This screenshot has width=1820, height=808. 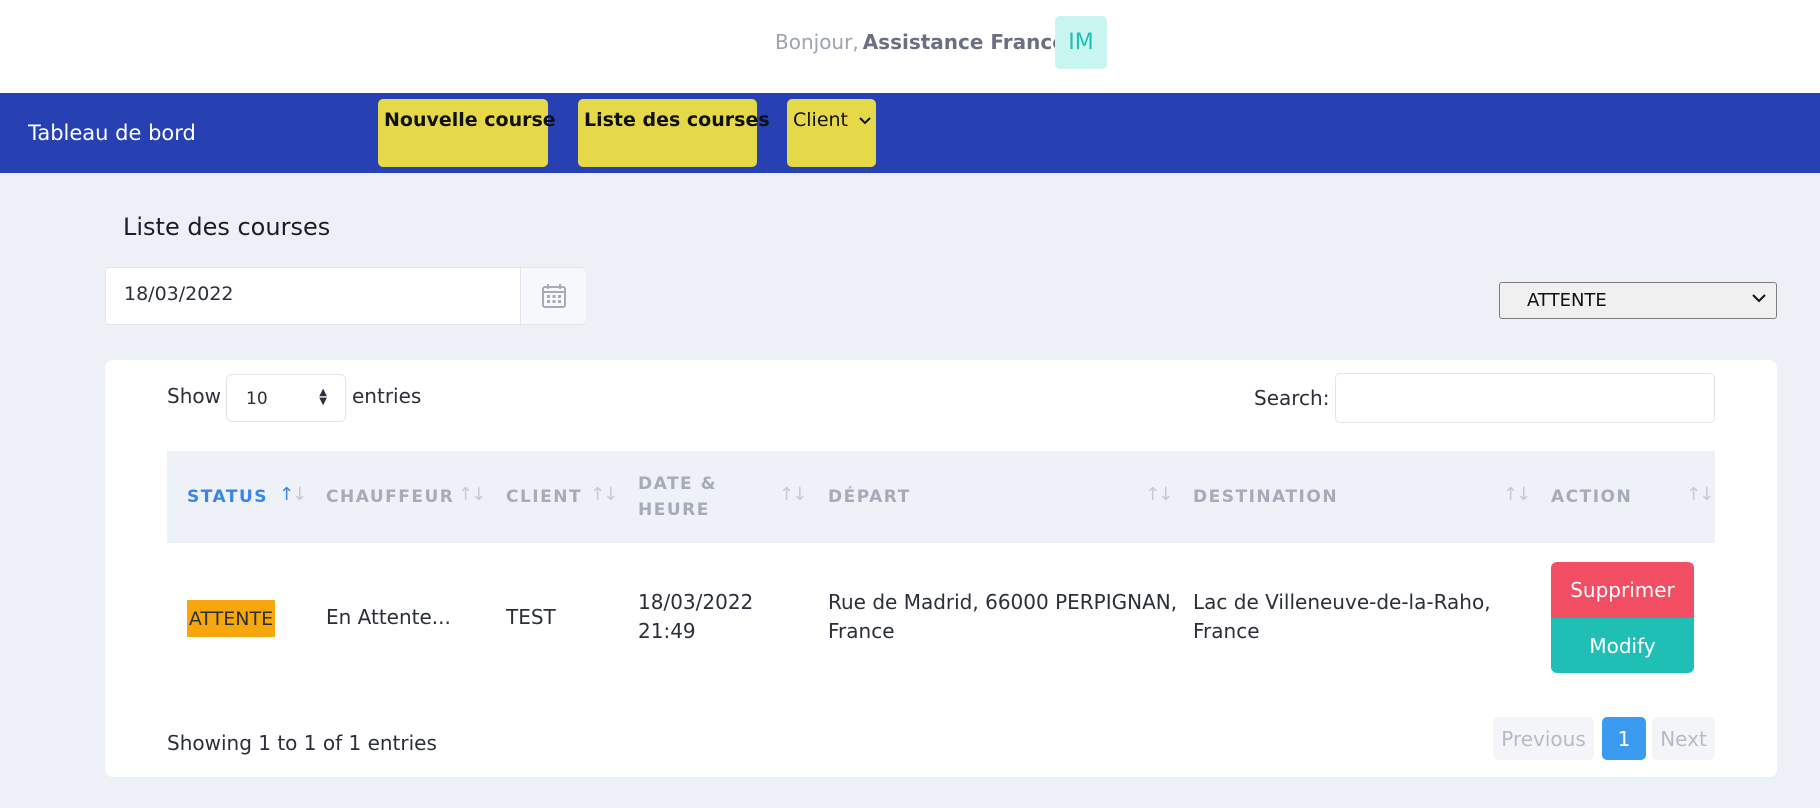 I want to click on column-header-date-line1: DATE &, so click(x=677, y=484).